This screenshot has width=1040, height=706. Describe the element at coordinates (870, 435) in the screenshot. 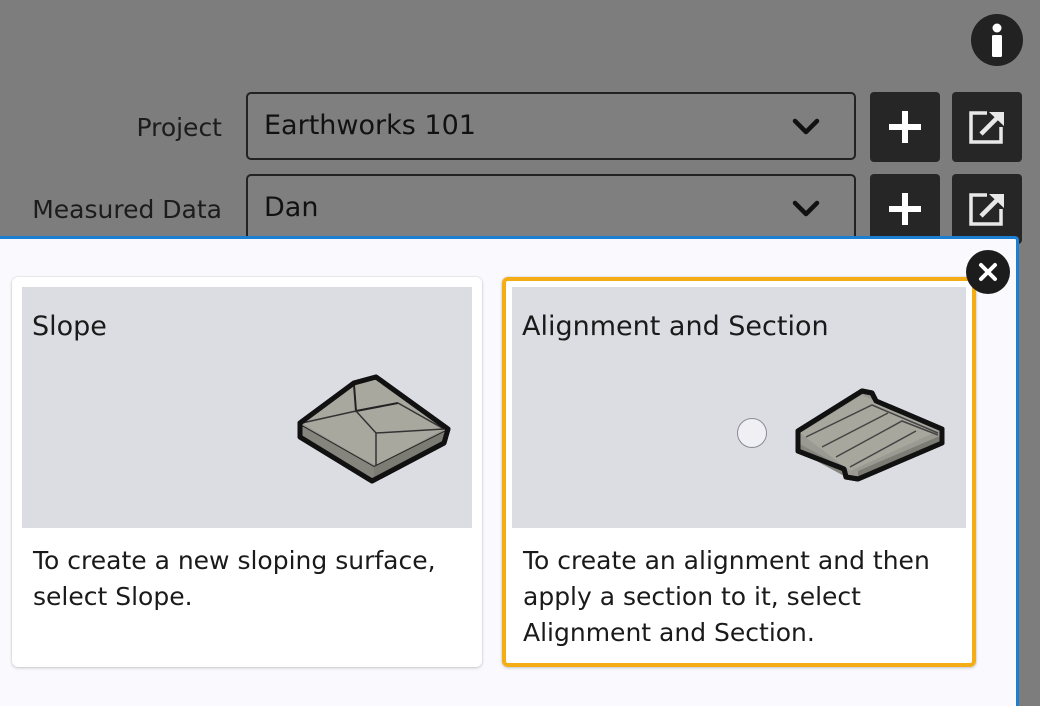

I see `alignment-section-icon` at that location.